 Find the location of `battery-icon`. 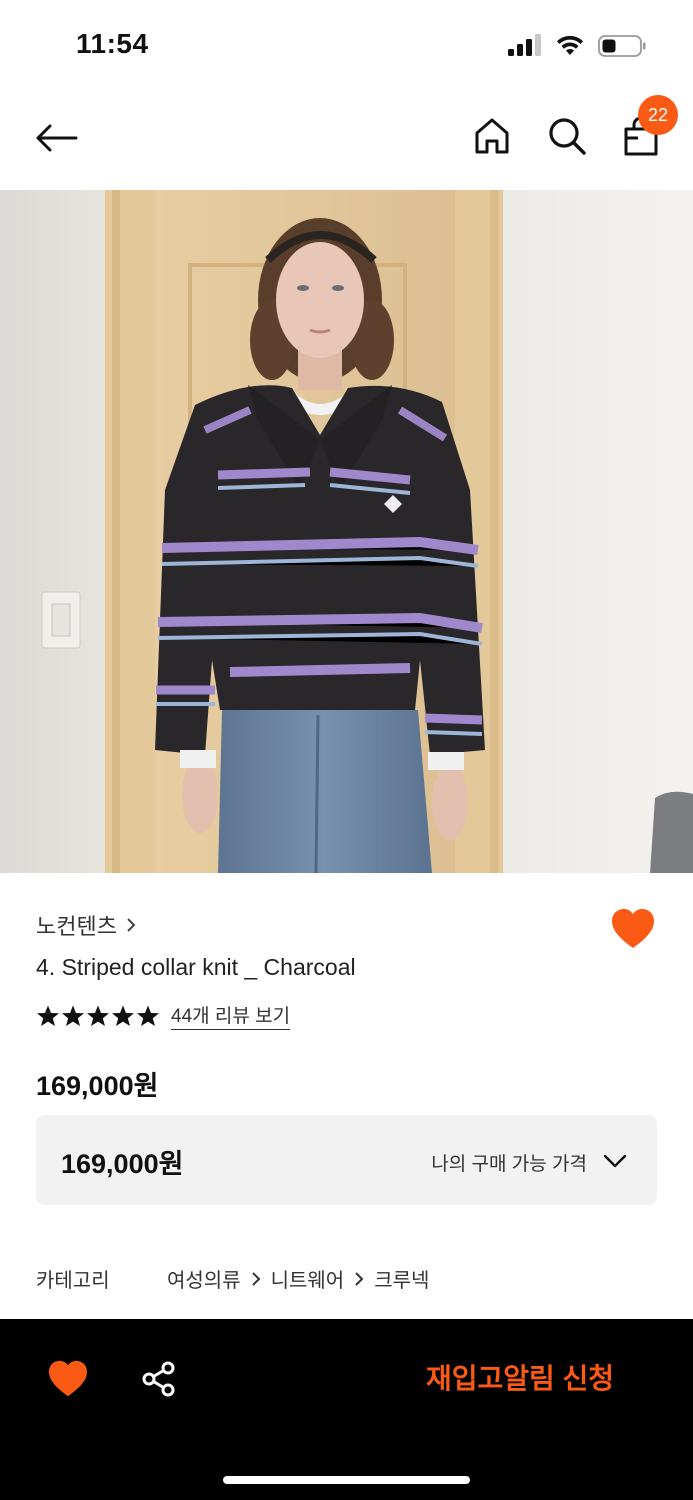

battery-icon is located at coordinates (622, 46).